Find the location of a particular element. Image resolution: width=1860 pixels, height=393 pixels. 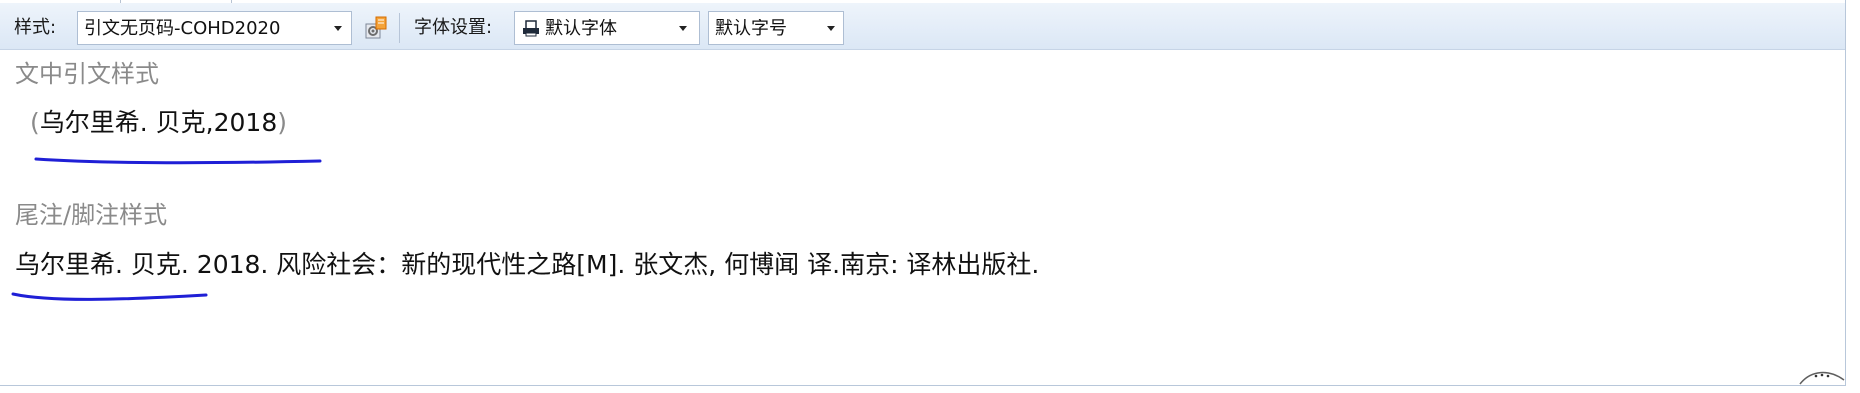

toolbar: 样式: 引文无页码-COHD2020 字体设置: 默认字体 默认字号 is located at coordinates (922, 26).